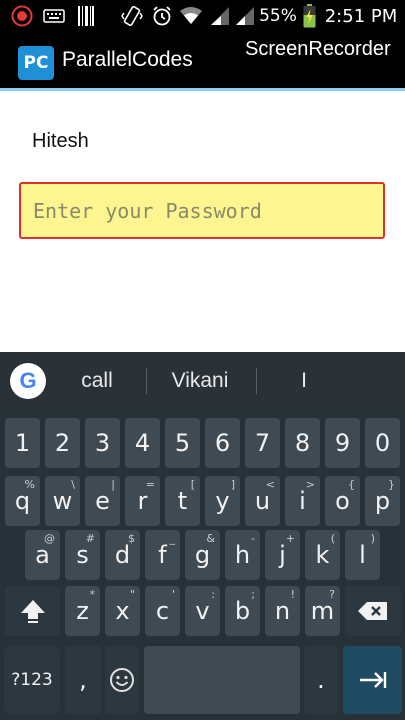 The image size is (405, 720). I want to click on key-hint: \, so click(73, 484).